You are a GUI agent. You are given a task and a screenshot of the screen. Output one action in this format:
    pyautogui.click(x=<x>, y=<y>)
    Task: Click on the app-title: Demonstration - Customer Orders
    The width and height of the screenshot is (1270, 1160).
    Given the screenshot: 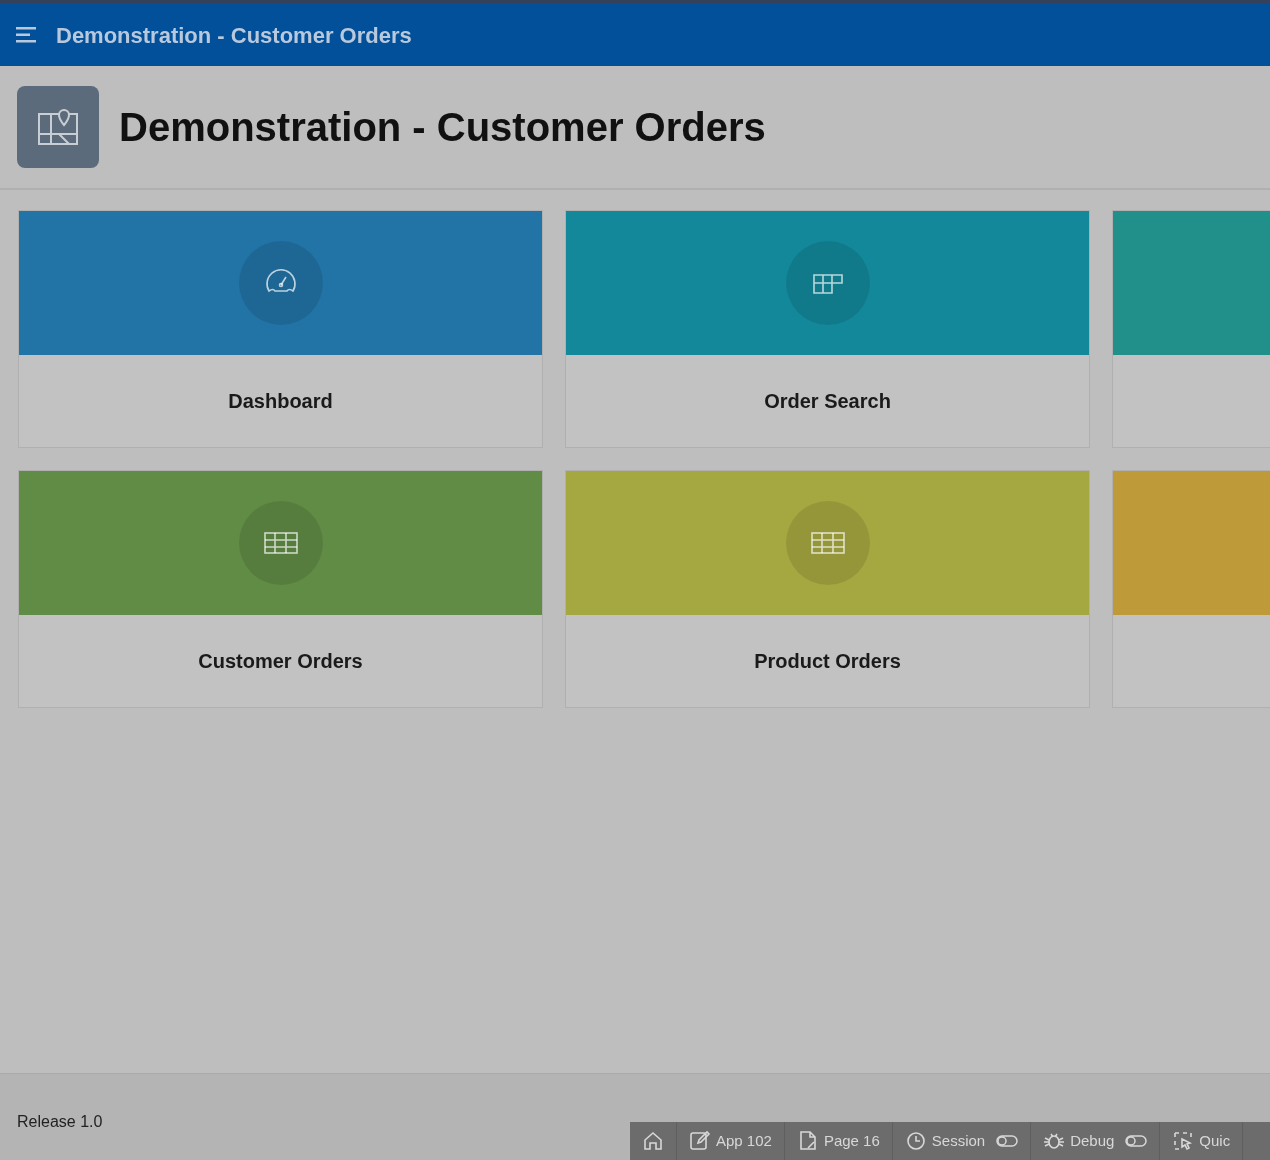 What is the action you would take?
    pyautogui.click(x=234, y=35)
    